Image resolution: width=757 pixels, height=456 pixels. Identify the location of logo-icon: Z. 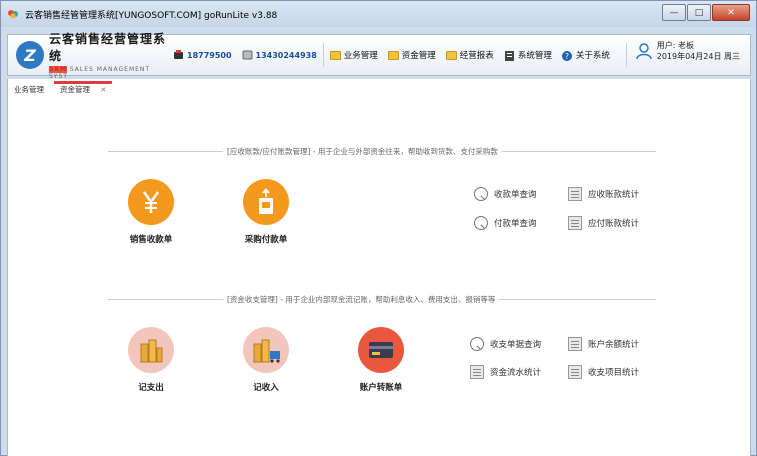
(30, 55).